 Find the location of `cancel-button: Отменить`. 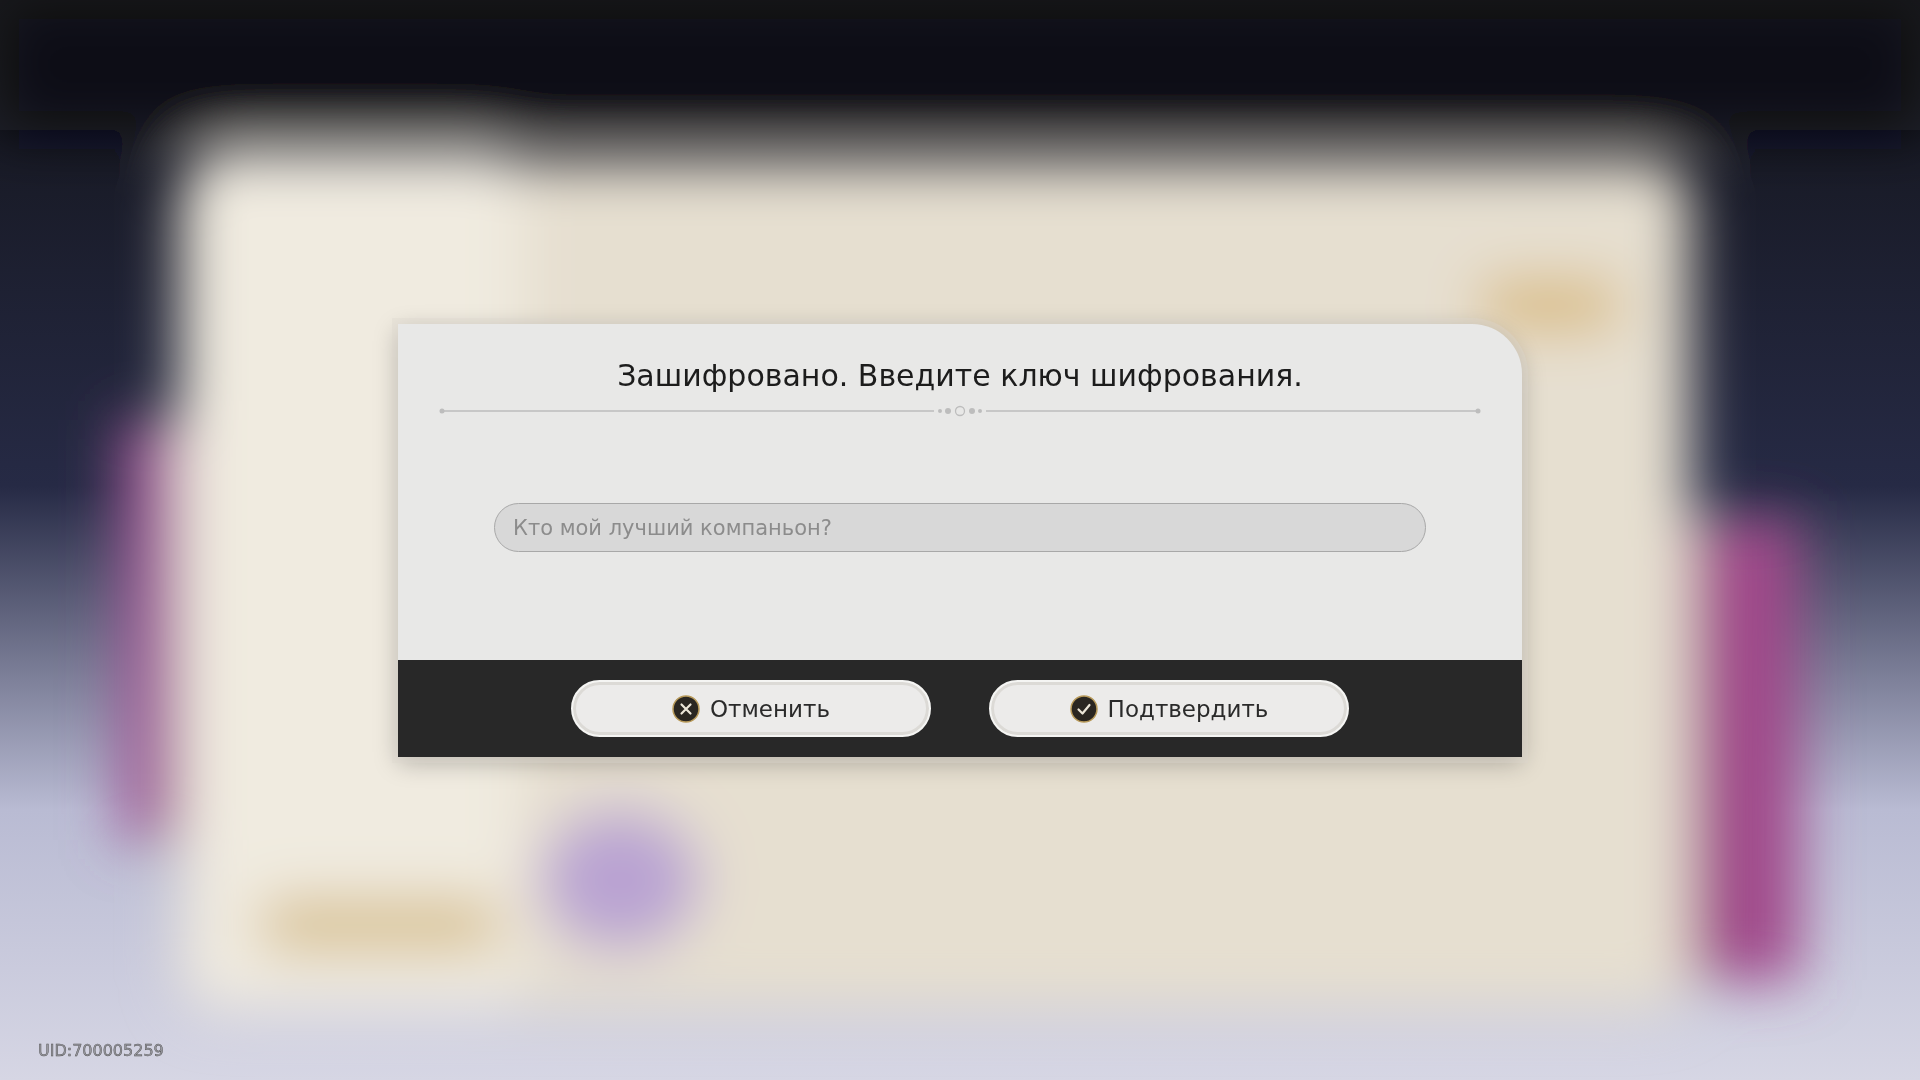

cancel-button: Отменить is located at coordinates (751, 708).